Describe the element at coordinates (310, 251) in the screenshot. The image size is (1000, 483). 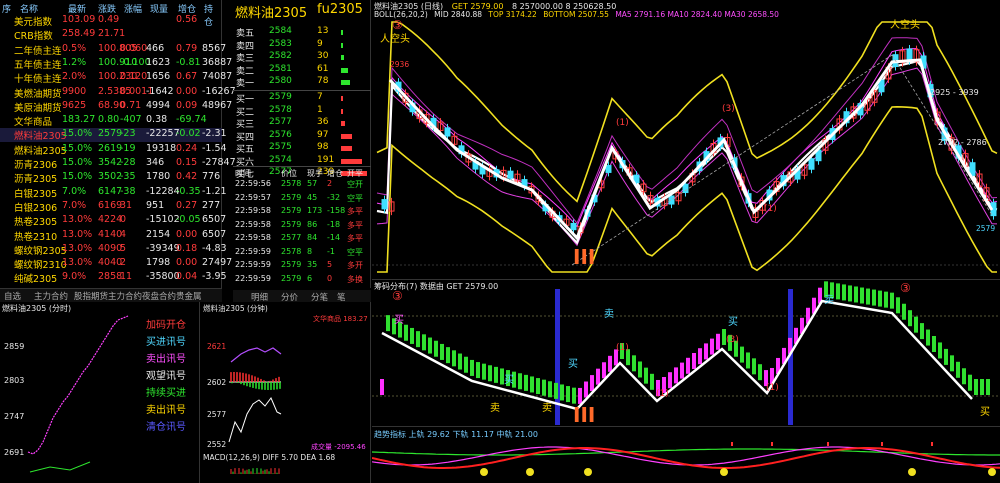
I see `tick-cell-v: 8` at that location.